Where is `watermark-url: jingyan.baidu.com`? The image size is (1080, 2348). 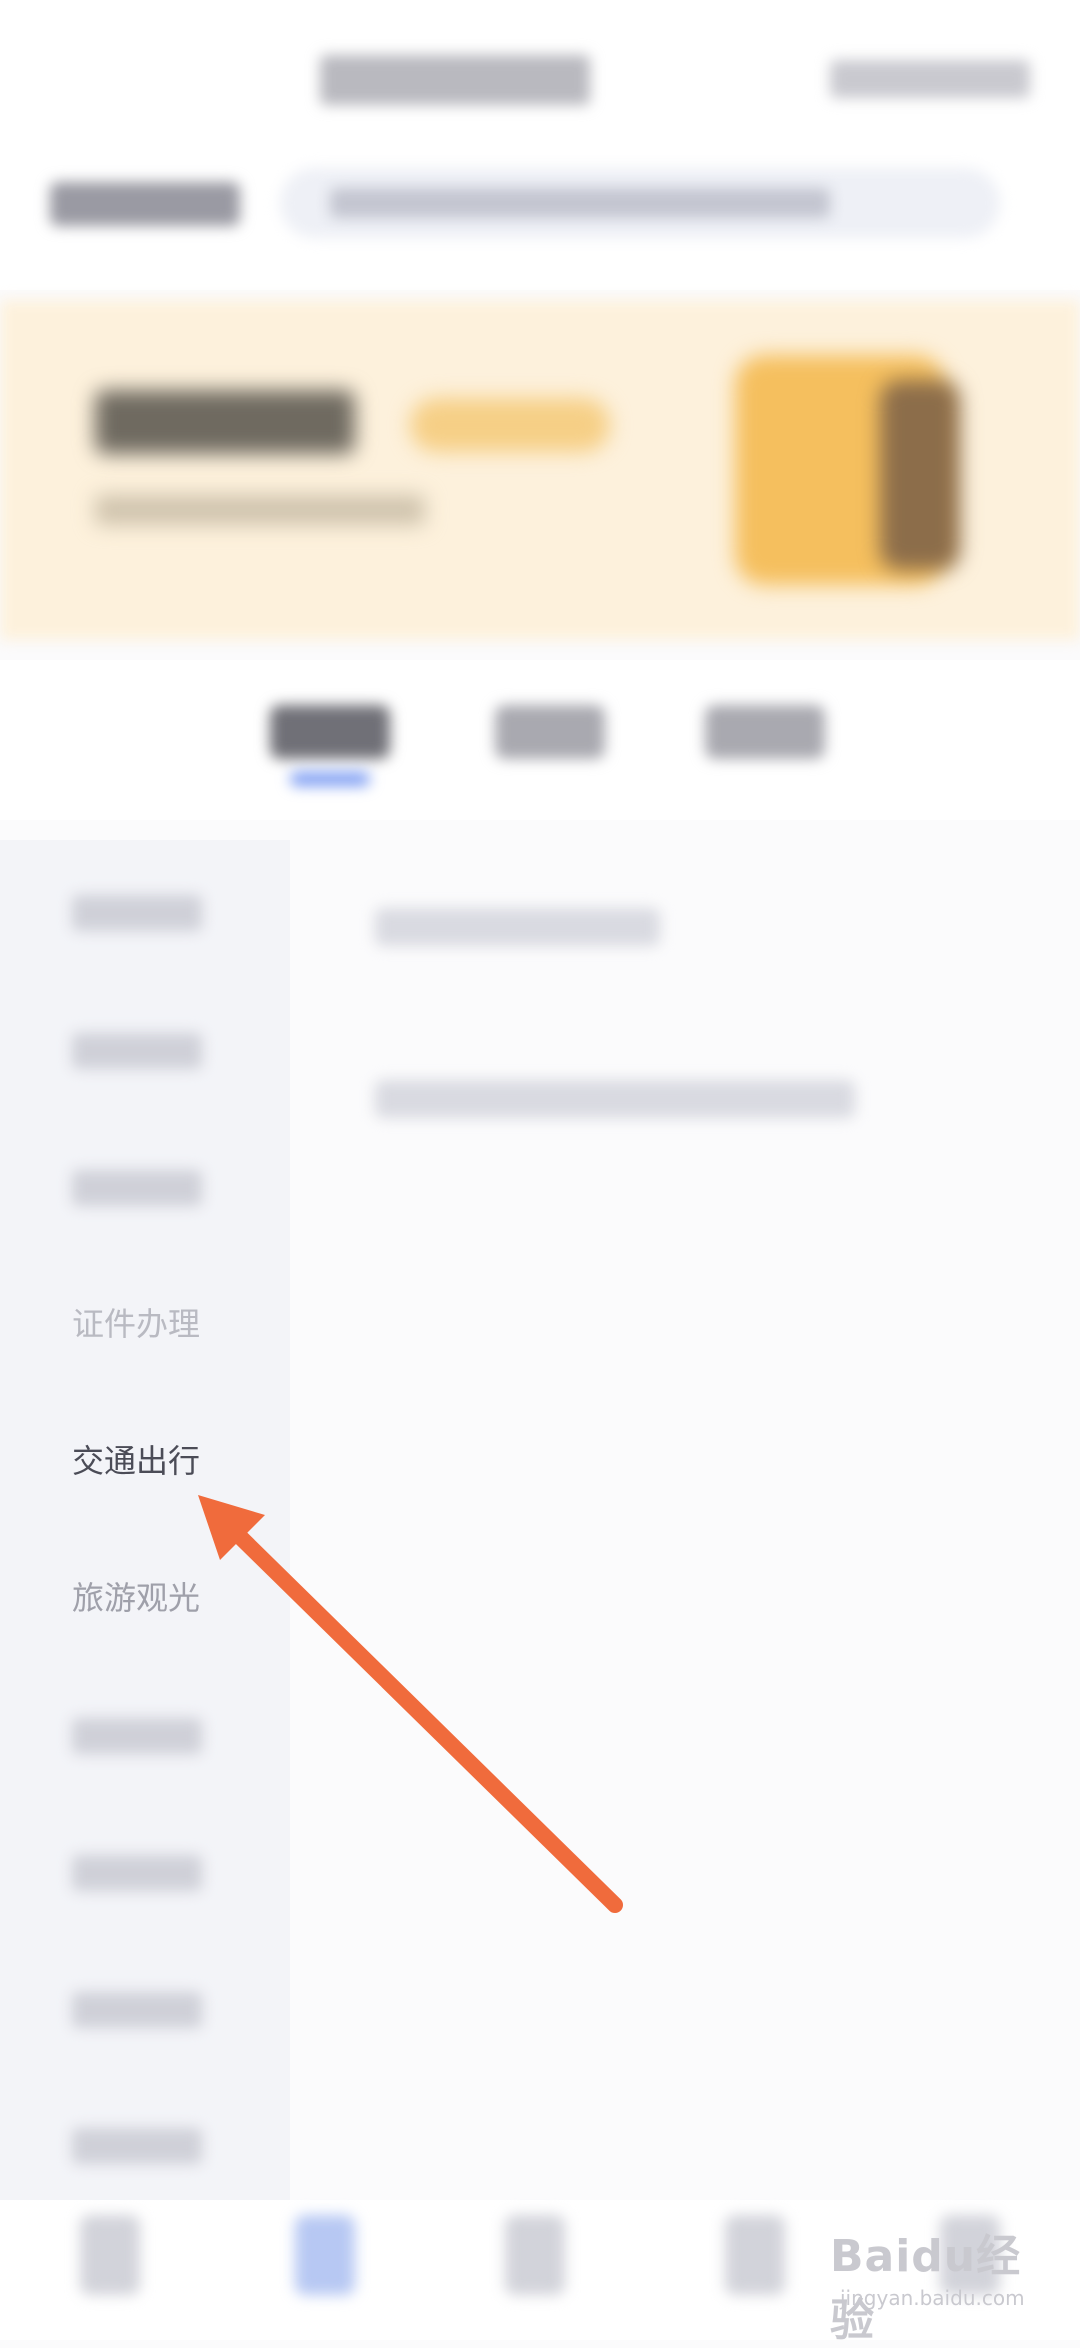 watermark-url: jingyan.baidu.com is located at coordinates (932, 2298).